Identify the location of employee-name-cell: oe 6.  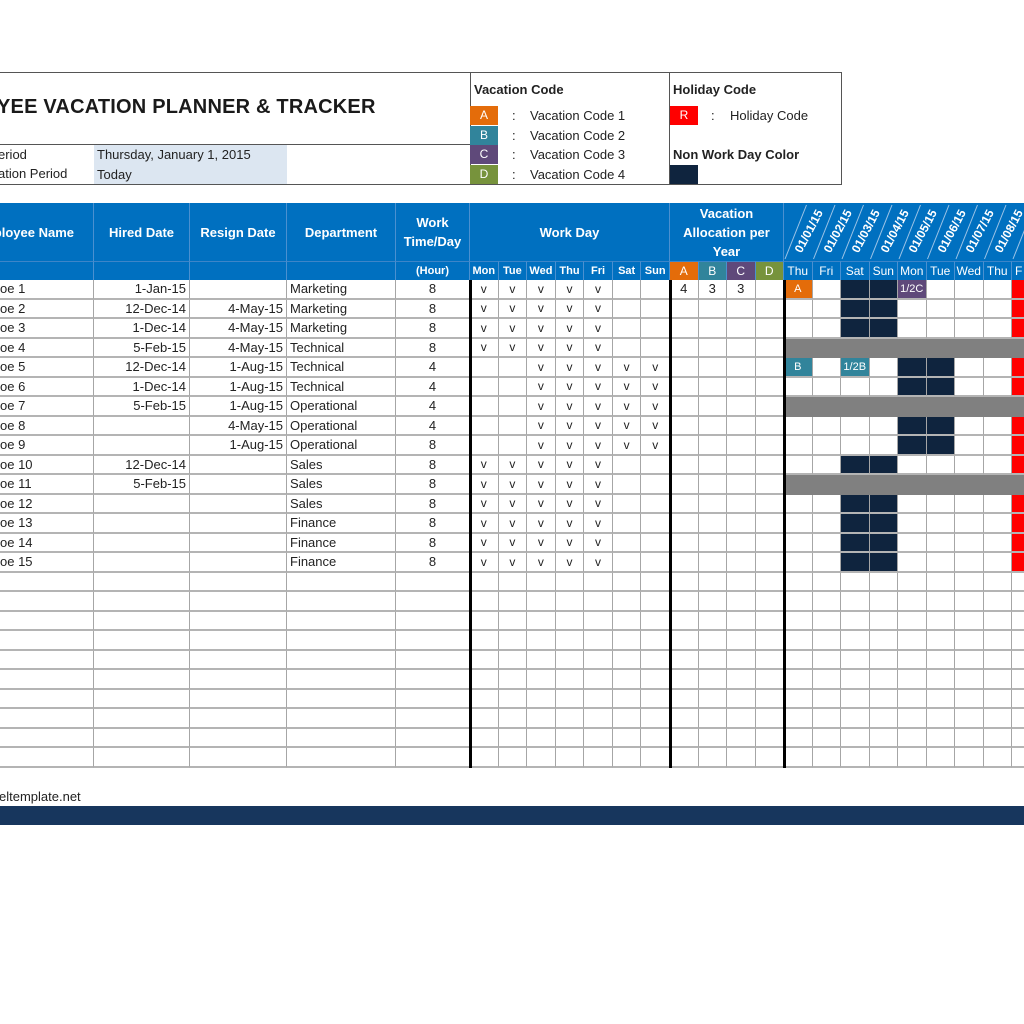
(47, 387).